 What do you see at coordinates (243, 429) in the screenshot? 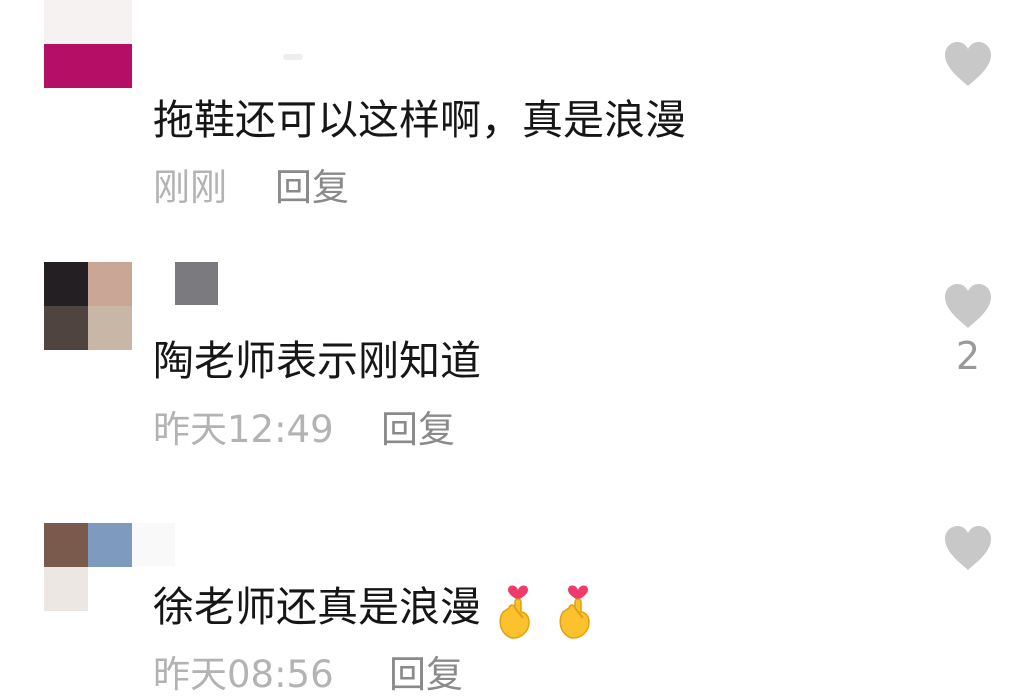
I see `comment-time: 昨天12:49` at bounding box center [243, 429].